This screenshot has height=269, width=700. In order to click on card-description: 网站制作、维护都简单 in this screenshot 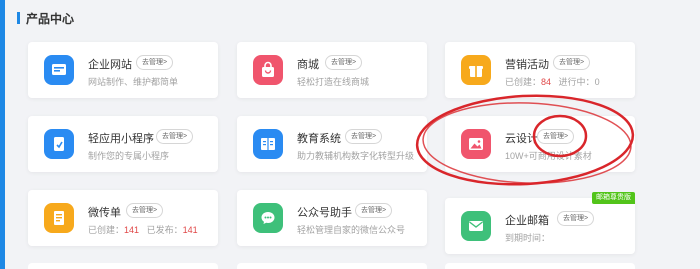, I will do `click(133, 82)`.